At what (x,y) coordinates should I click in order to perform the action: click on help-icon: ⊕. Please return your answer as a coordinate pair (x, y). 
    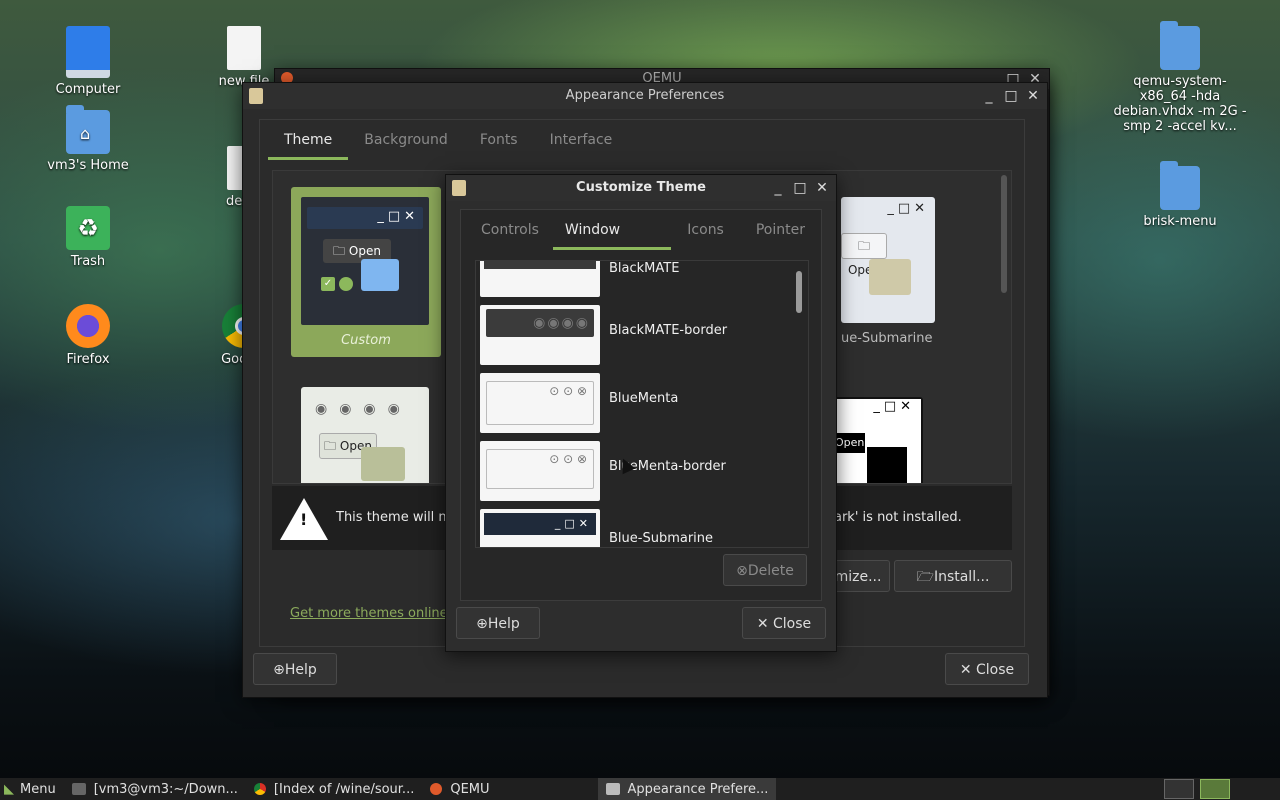
    Looking at the image, I should click on (279, 670).